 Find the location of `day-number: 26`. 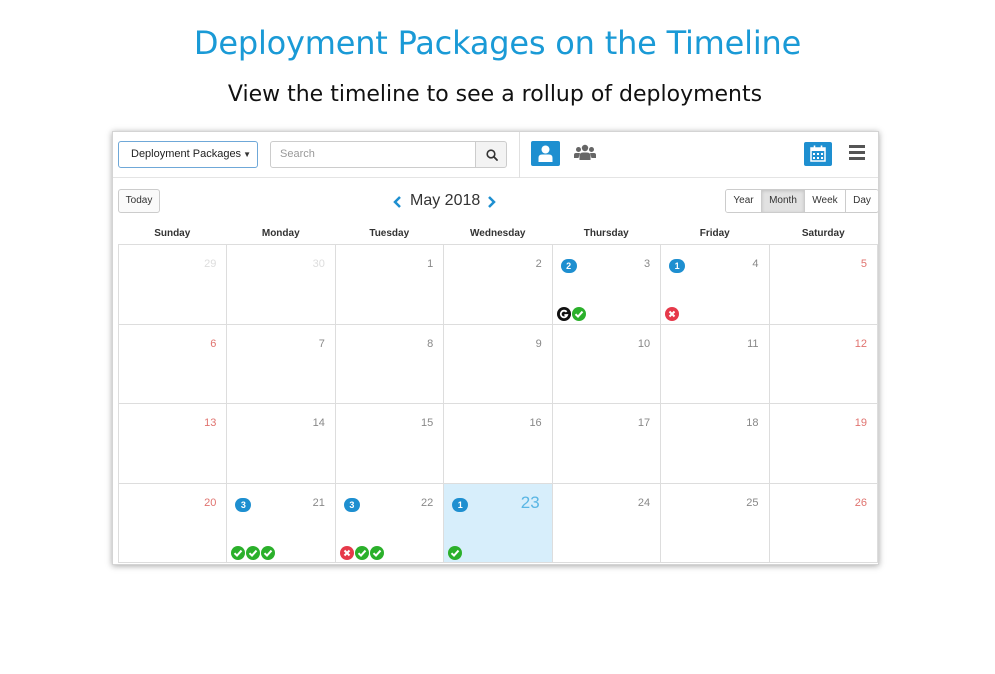

day-number: 26 is located at coordinates (860, 502).